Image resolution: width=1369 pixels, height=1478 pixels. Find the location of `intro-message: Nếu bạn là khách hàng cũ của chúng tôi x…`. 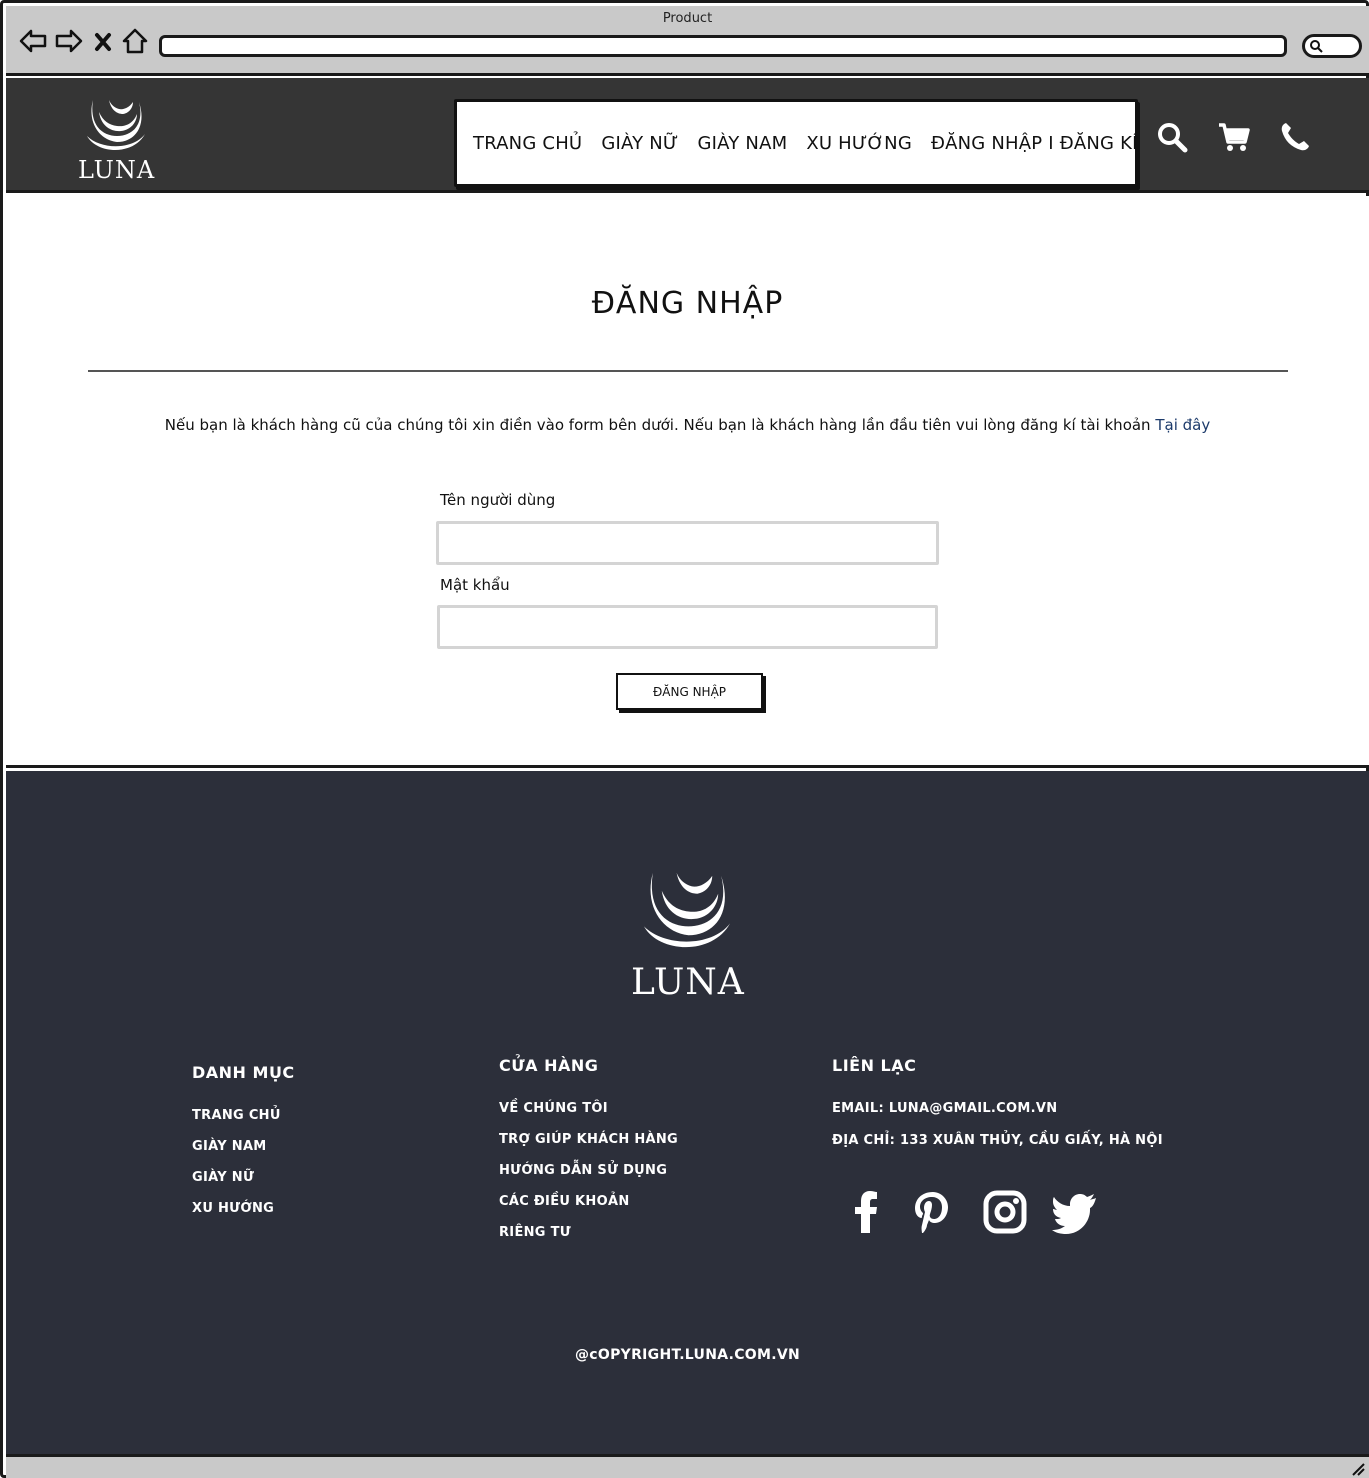

intro-message: Nếu bạn là khách hàng cũ của chúng tôi x… is located at coordinates (660, 425).